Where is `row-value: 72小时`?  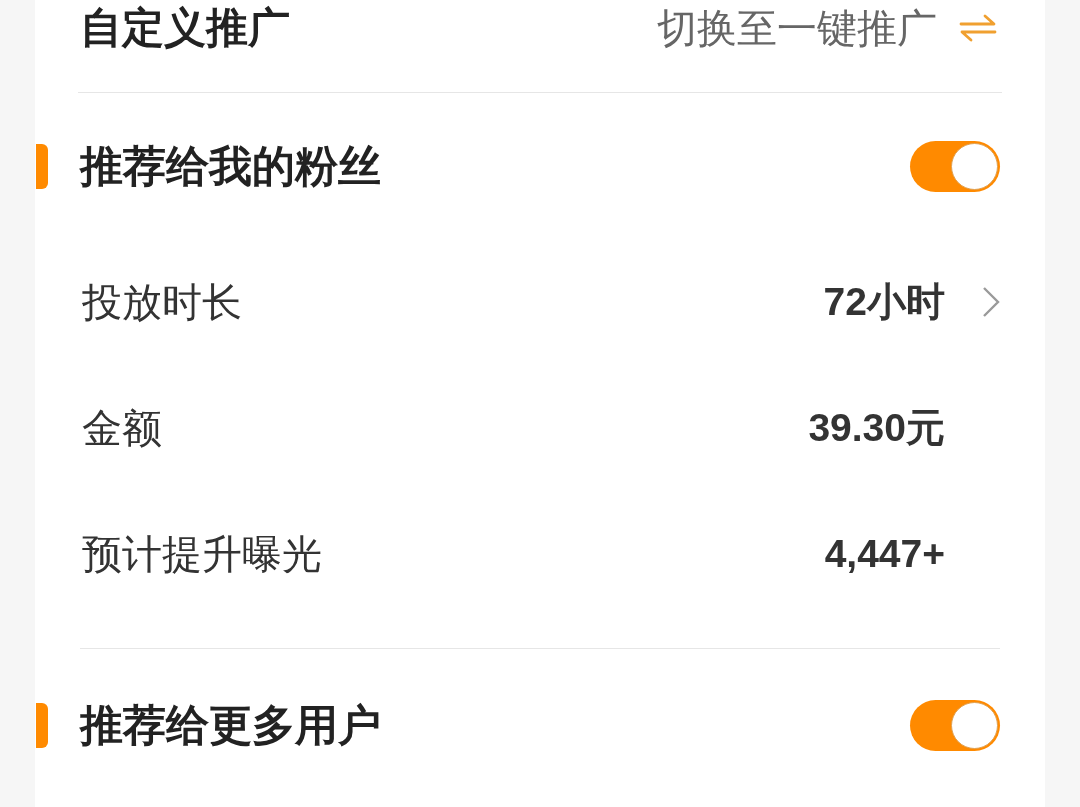 row-value: 72小时 is located at coordinates (884, 302).